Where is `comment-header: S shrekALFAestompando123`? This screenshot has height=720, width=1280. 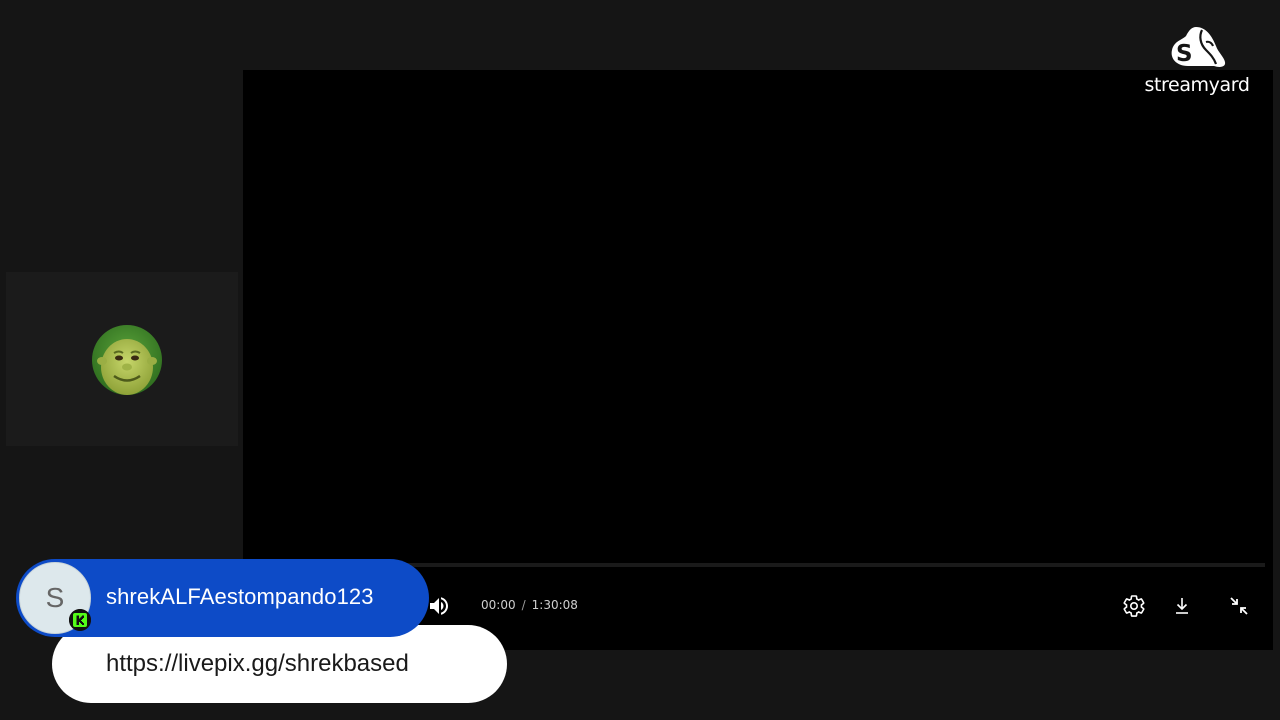
comment-header: S shrekALFAestompando123 is located at coordinates (222, 598).